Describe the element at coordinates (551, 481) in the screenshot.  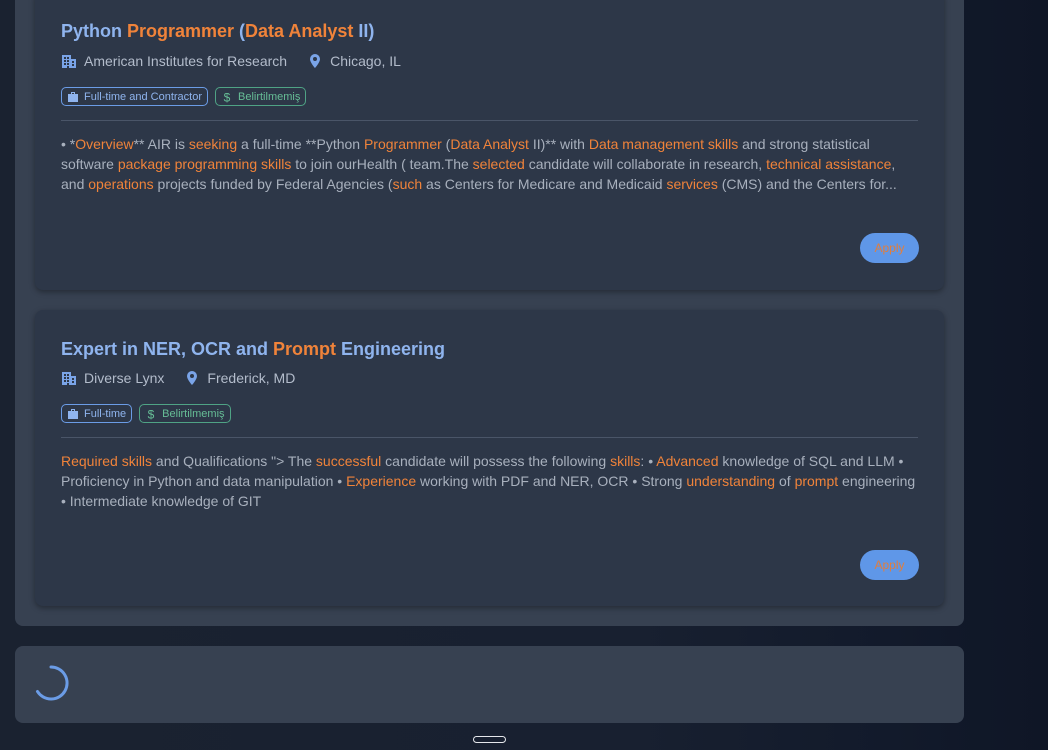
I see `text-segment: working with PDF and NER, OCR • Strong` at that location.